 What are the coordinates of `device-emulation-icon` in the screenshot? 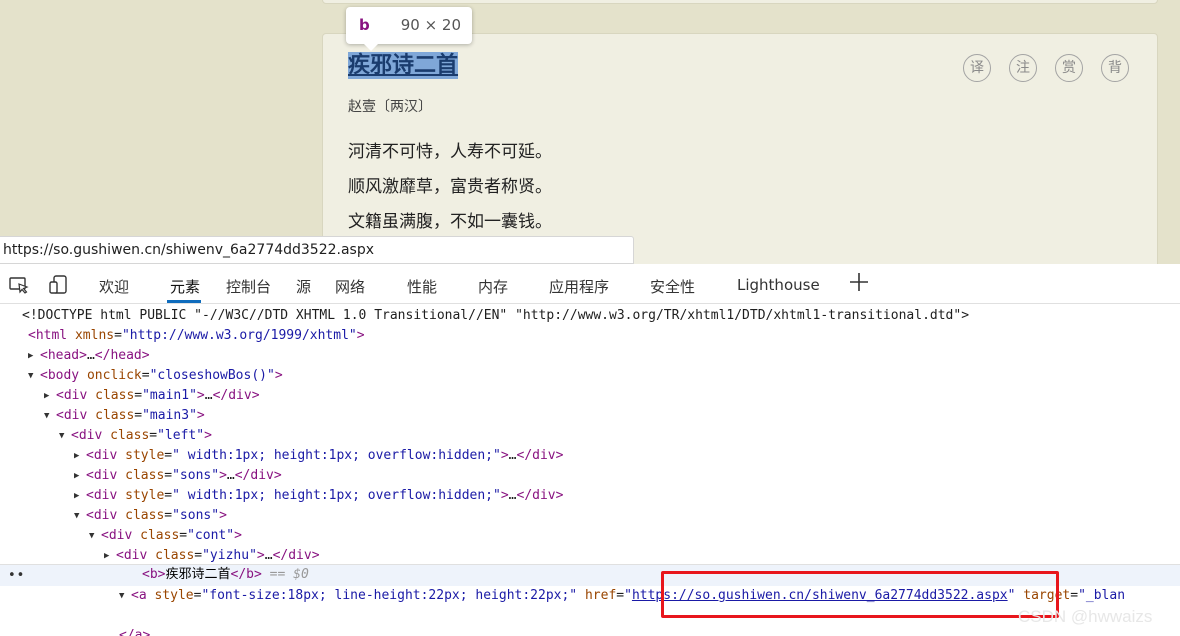 It's located at (59, 285).